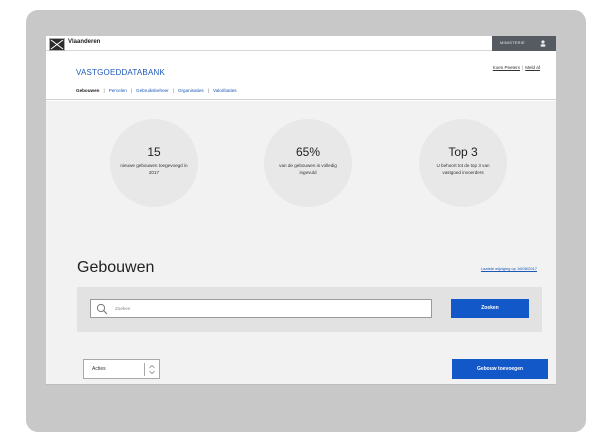  What do you see at coordinates (261, 308) in the screenshot?
I see `search-input: Zoeken` at bounding box center [261, 308].